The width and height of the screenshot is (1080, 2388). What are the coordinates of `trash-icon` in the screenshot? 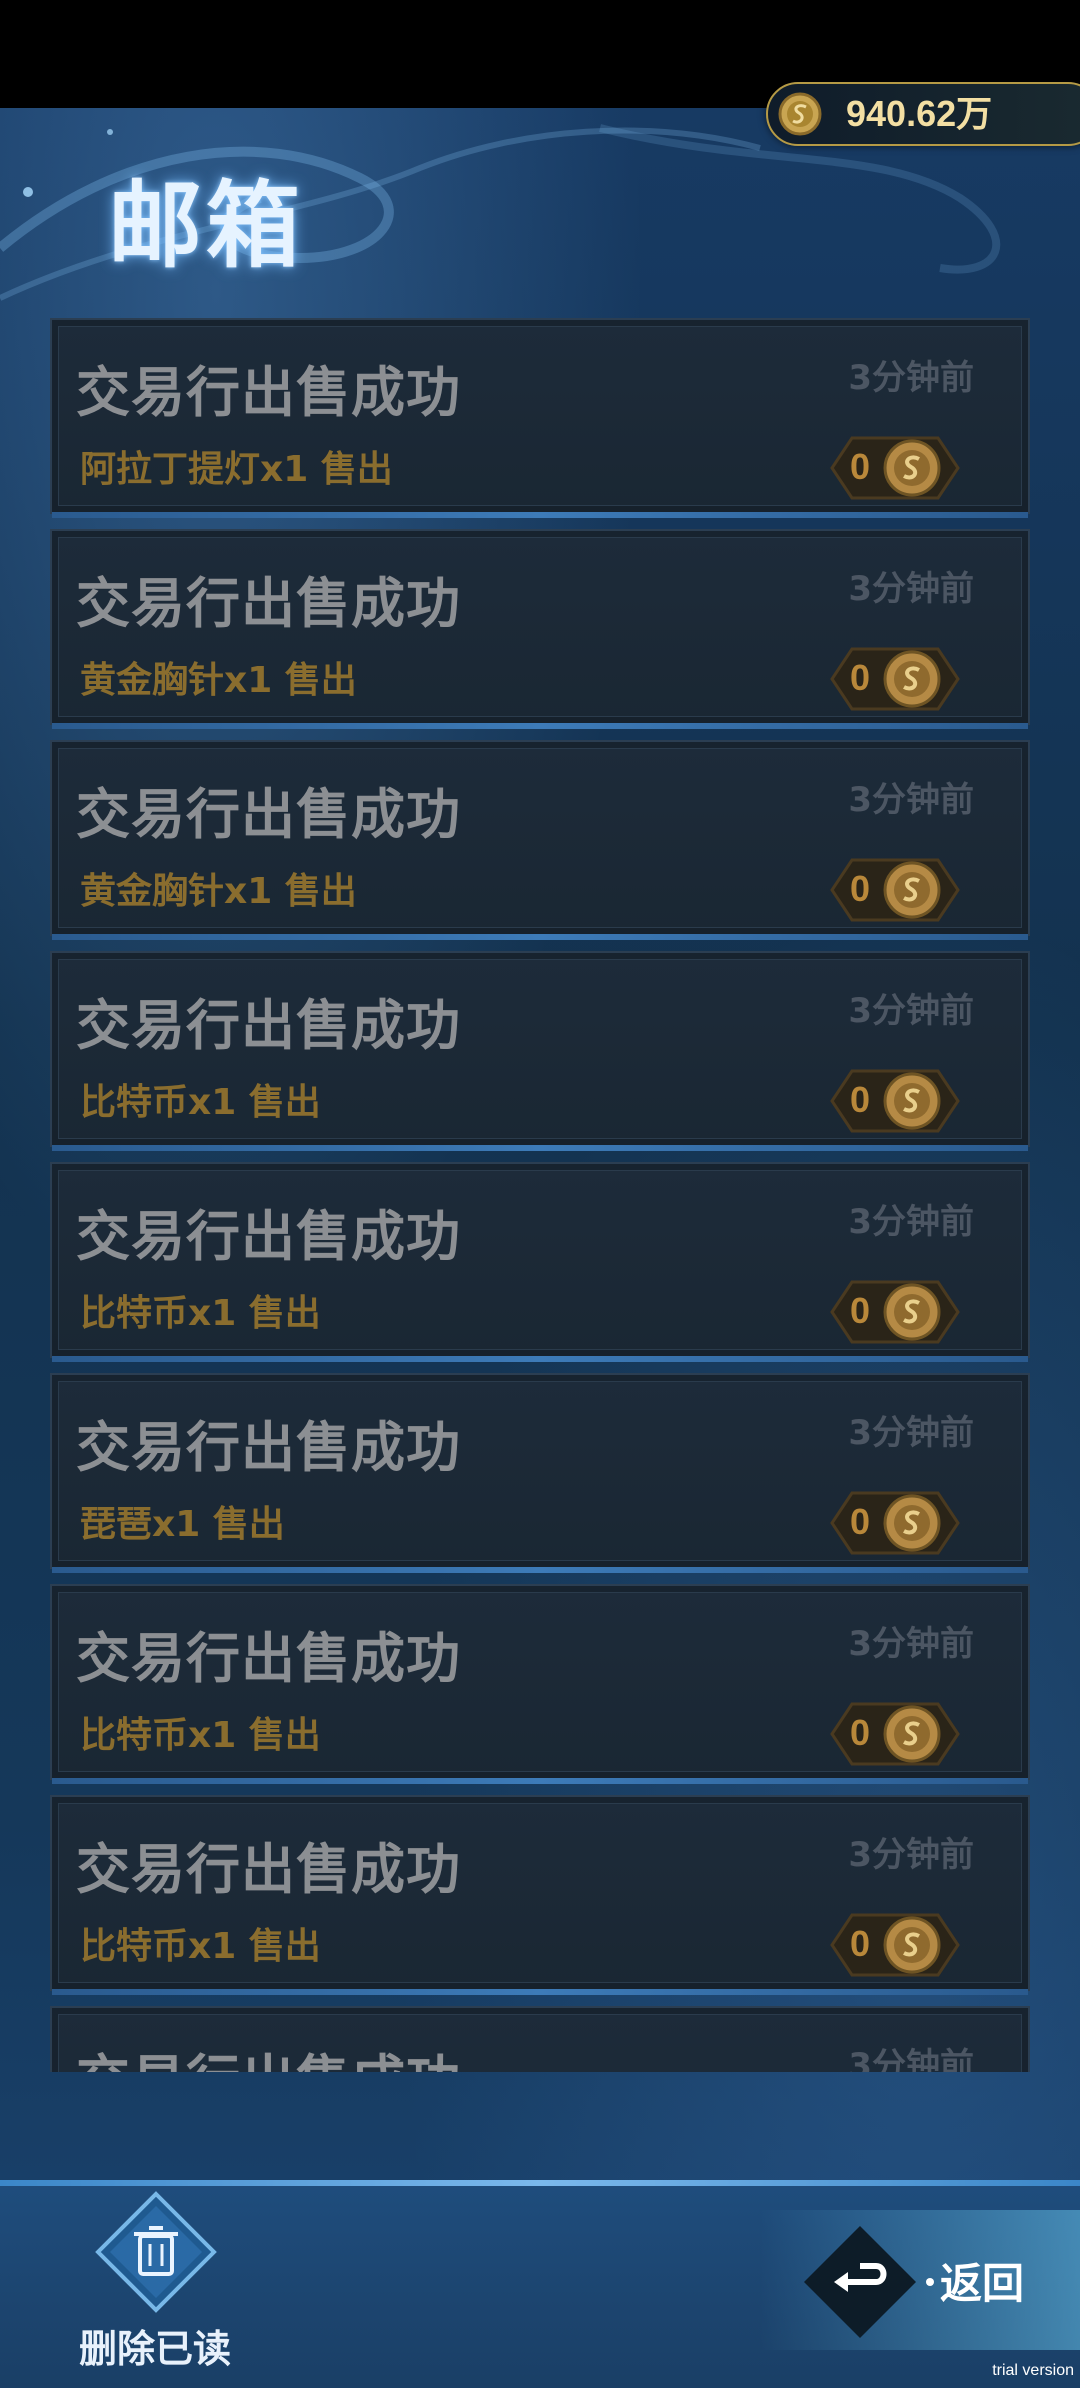 It's located at (156, 2252).